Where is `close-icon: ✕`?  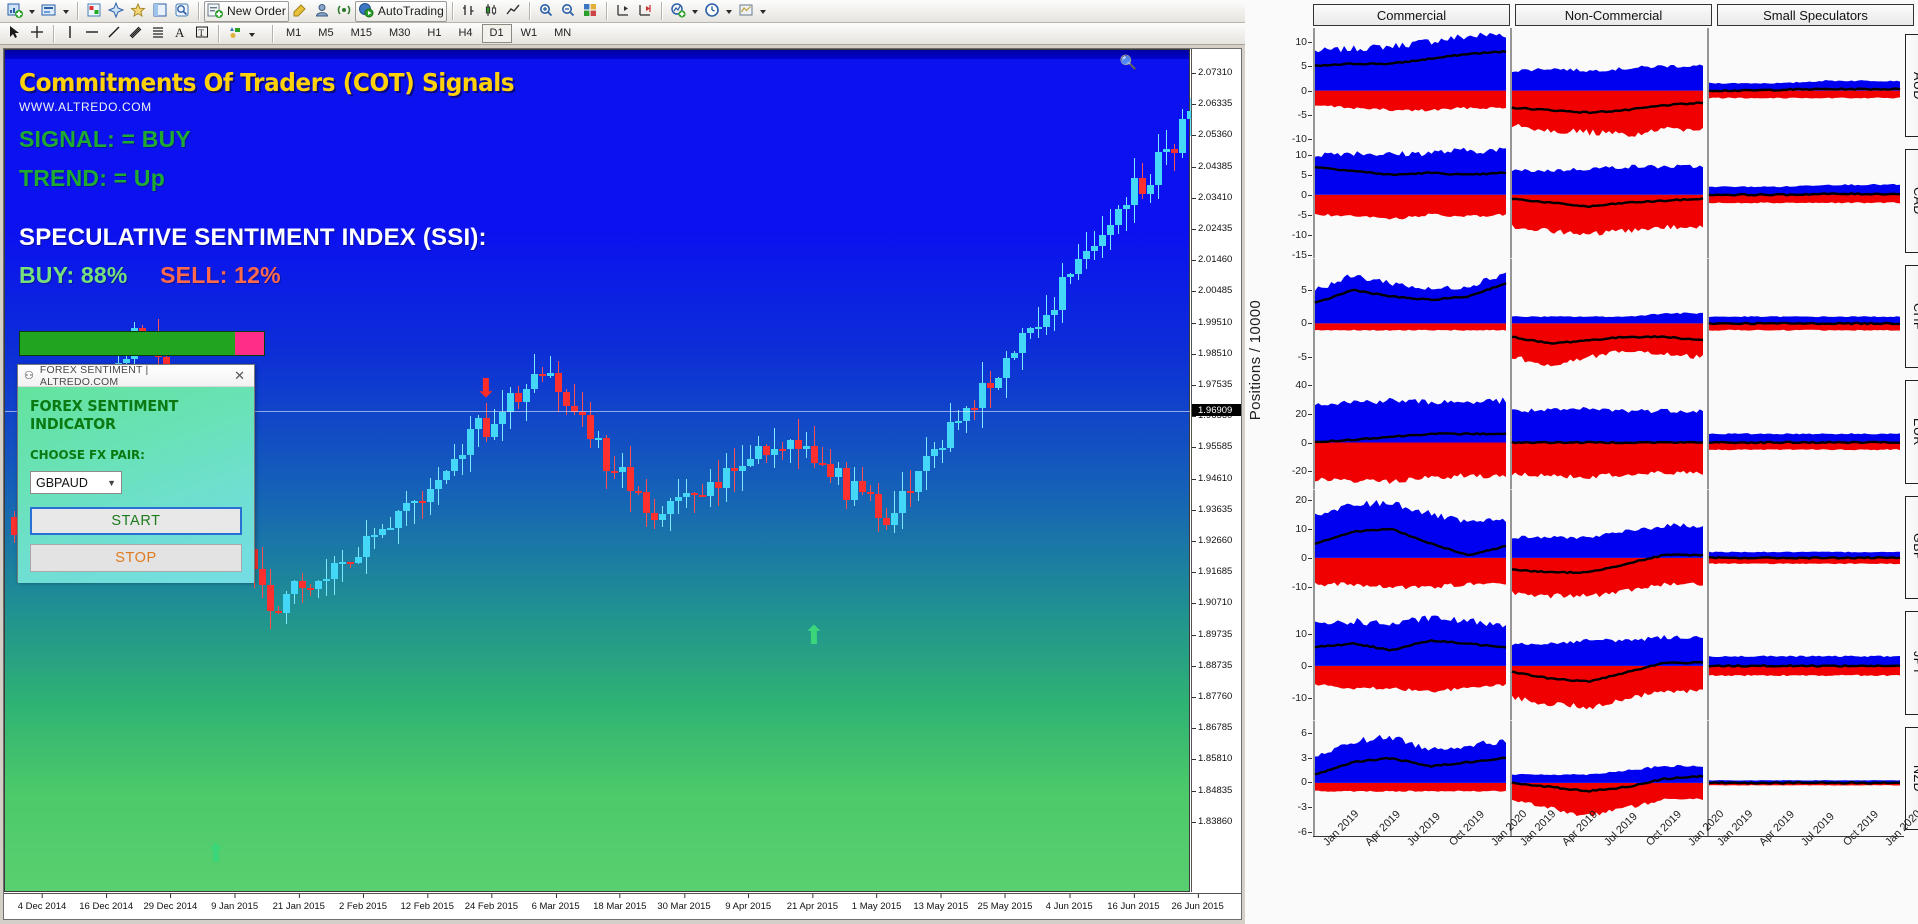
close-icon: ✕ is located at coordinates (239, 376).